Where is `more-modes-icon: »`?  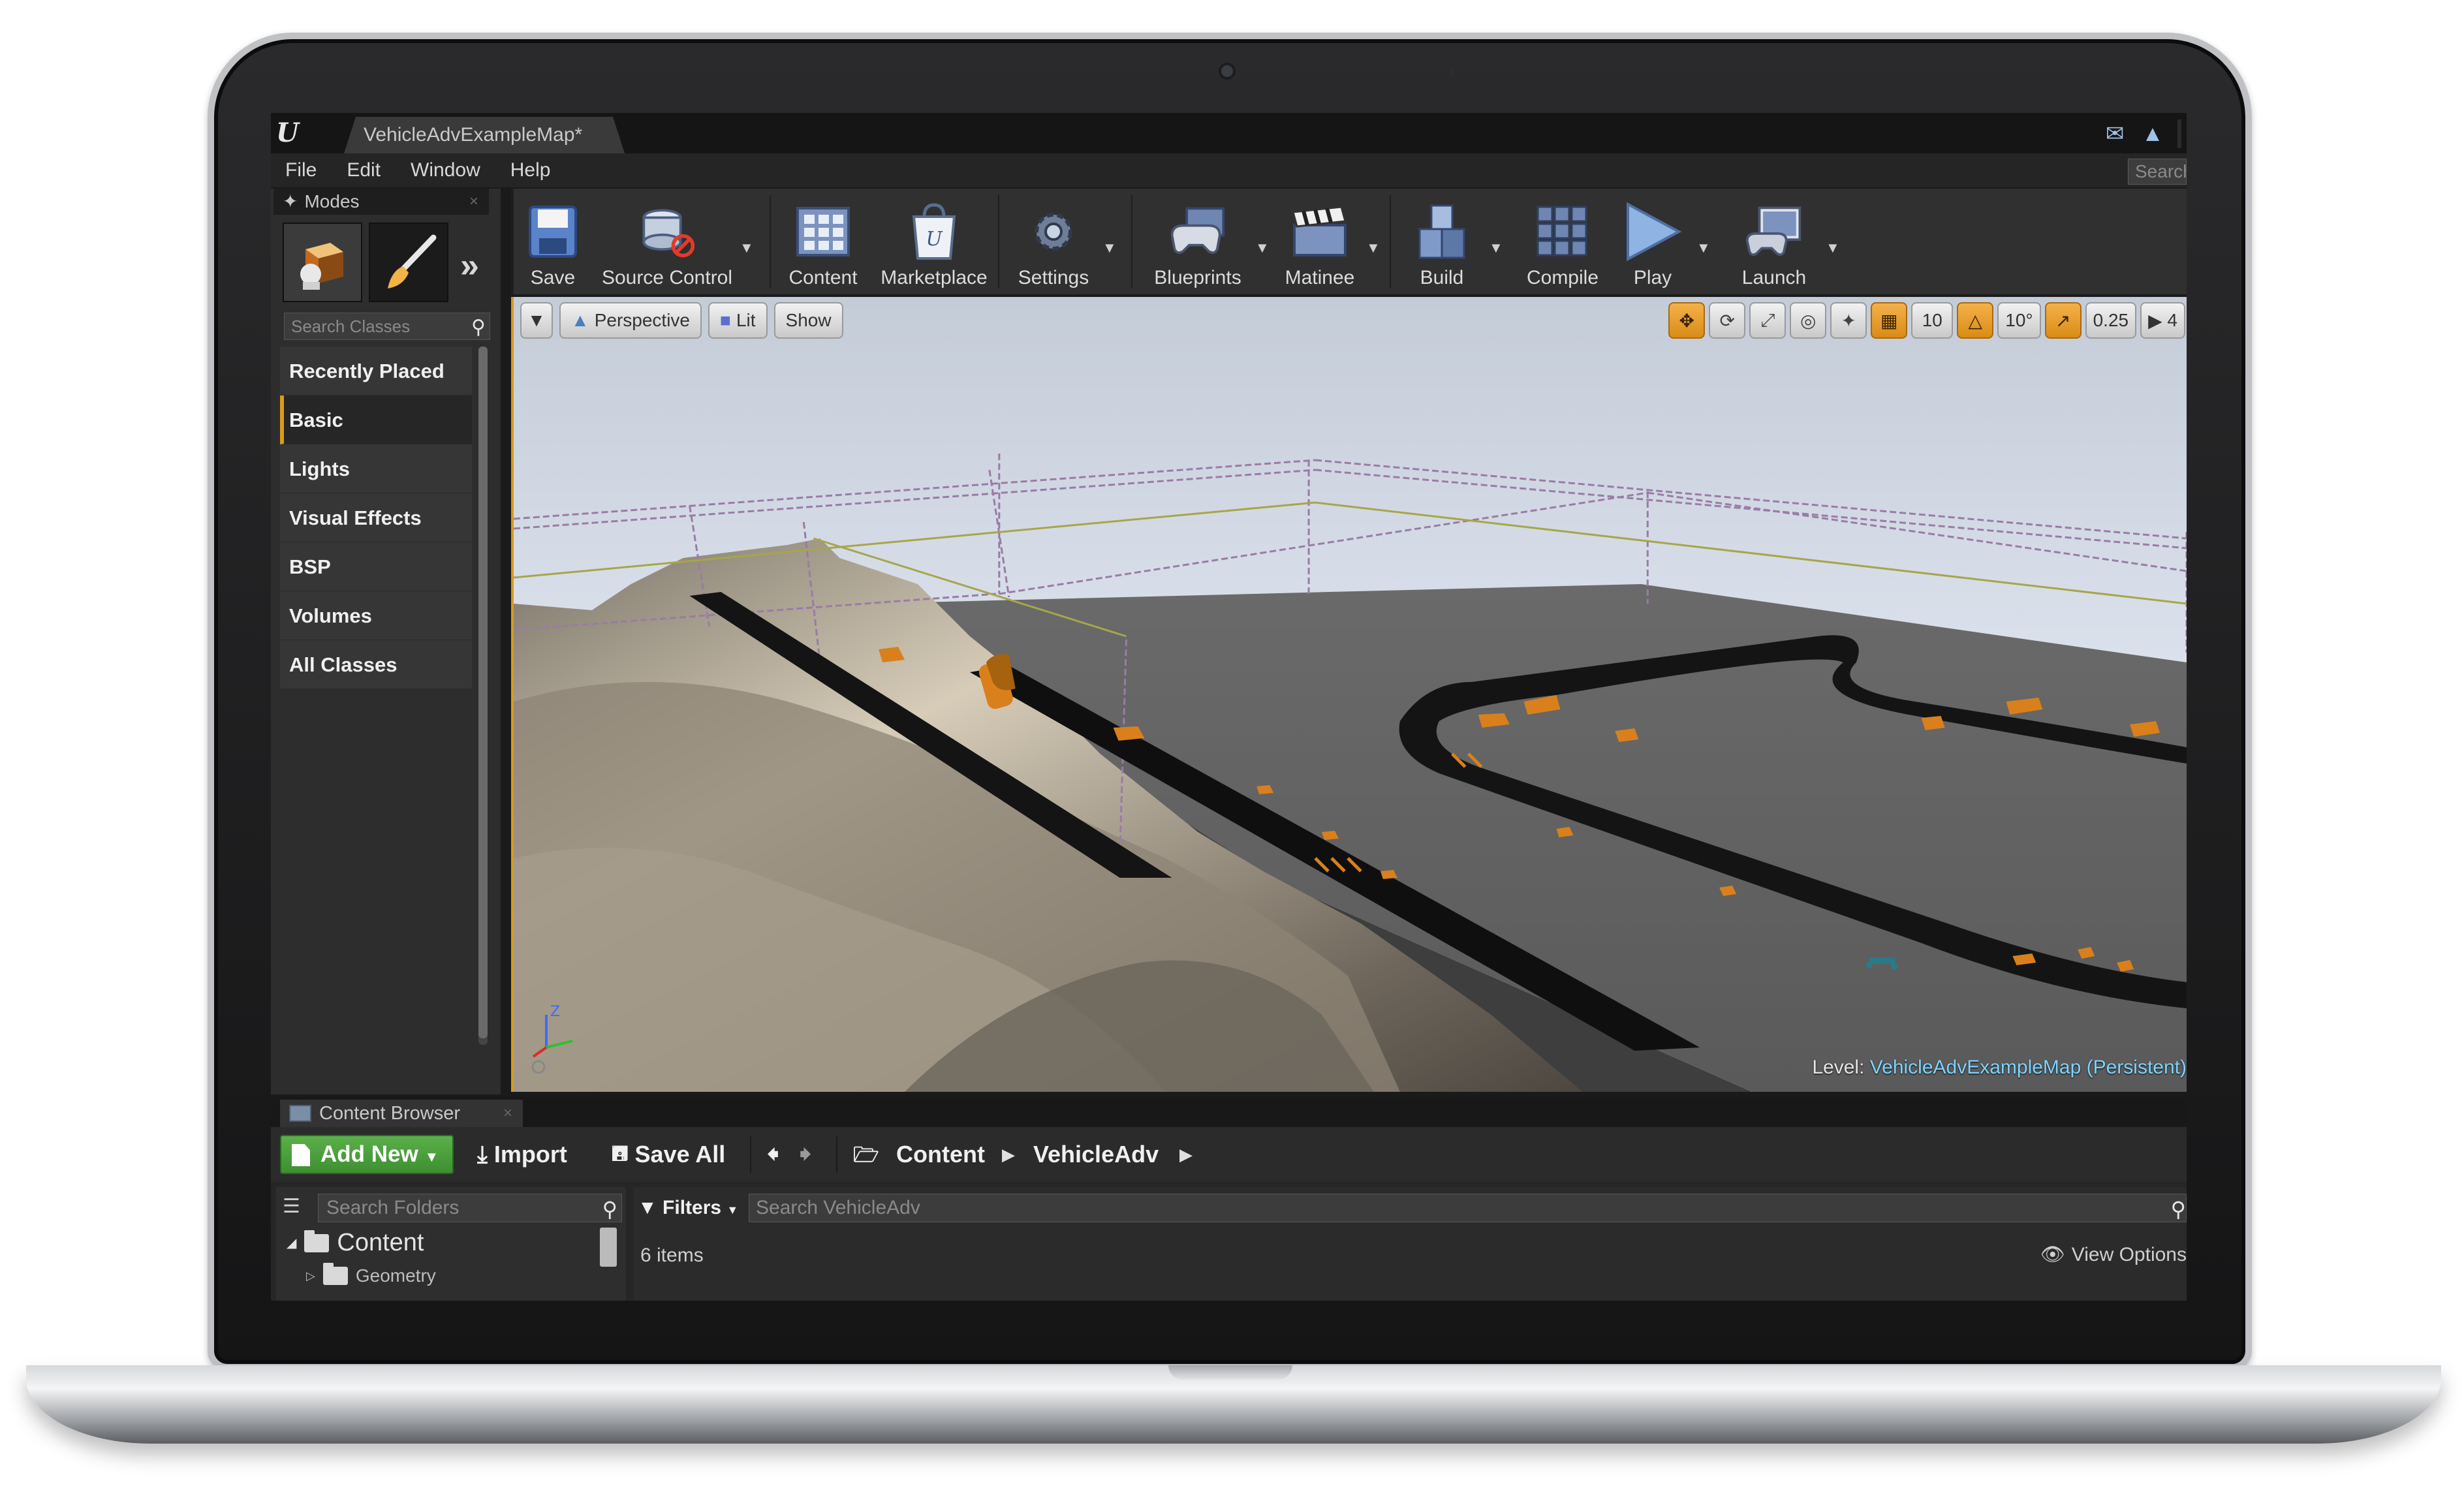 more-modes-icon: » is located at coordinates (469, 266).